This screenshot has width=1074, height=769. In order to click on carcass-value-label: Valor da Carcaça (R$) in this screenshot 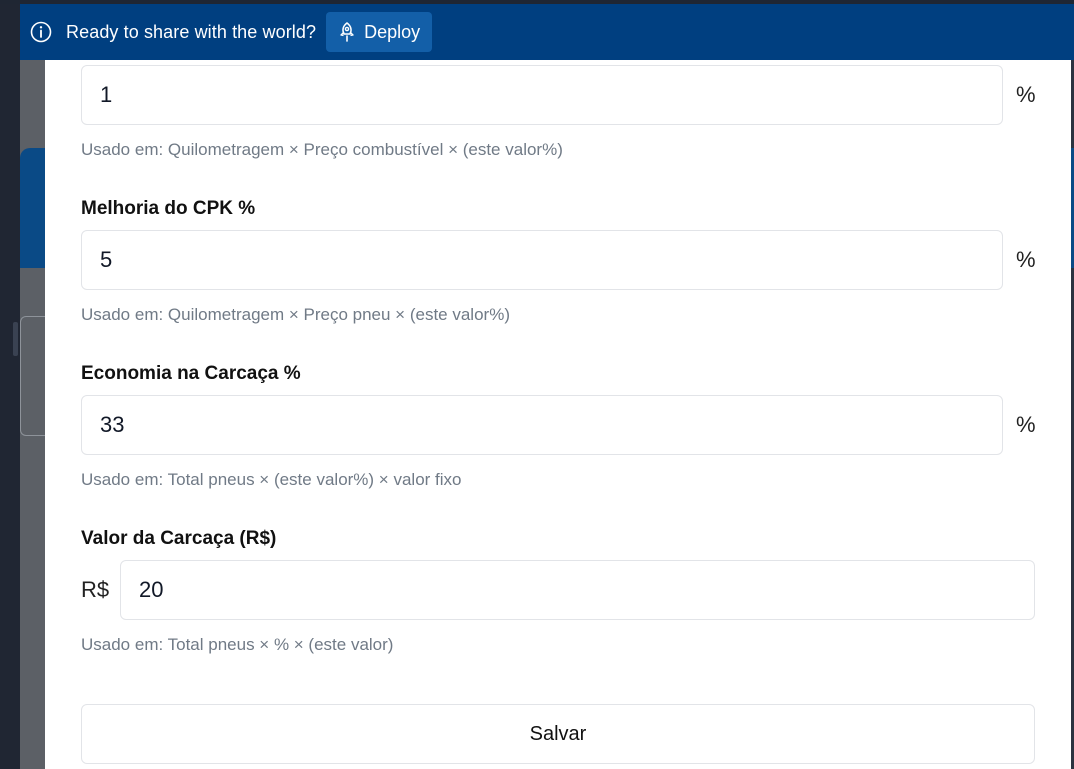, I will do `click(179, 538)`.